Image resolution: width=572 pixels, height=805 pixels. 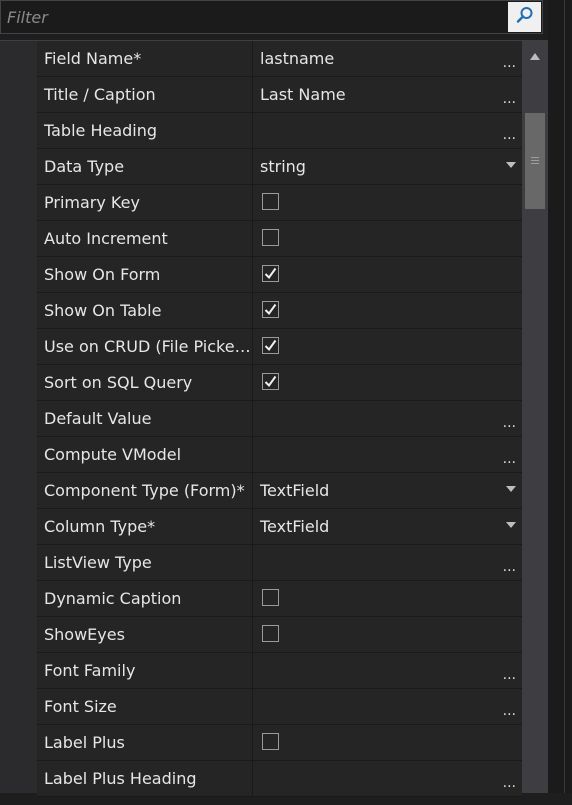 I want to click on scroll-up-button, so click(x=535, y=54).